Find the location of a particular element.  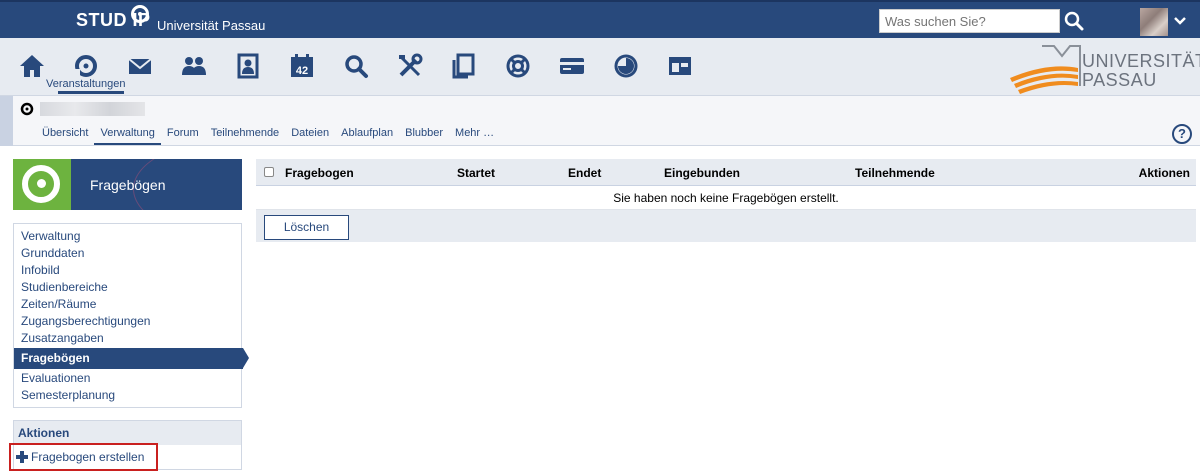

calendar-icon: 42 is located at coordinates (302, 66).